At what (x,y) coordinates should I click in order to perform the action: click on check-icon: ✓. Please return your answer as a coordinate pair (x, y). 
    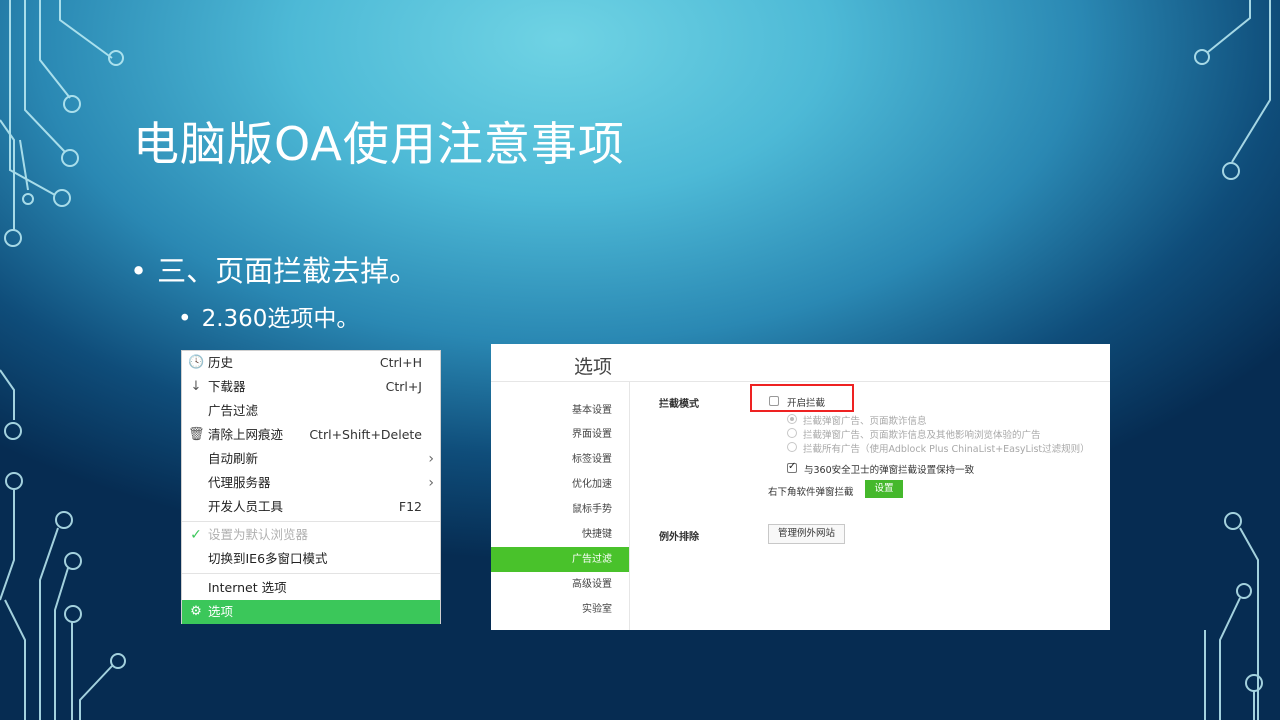
    Looking at the image, I should click on (196, 535).